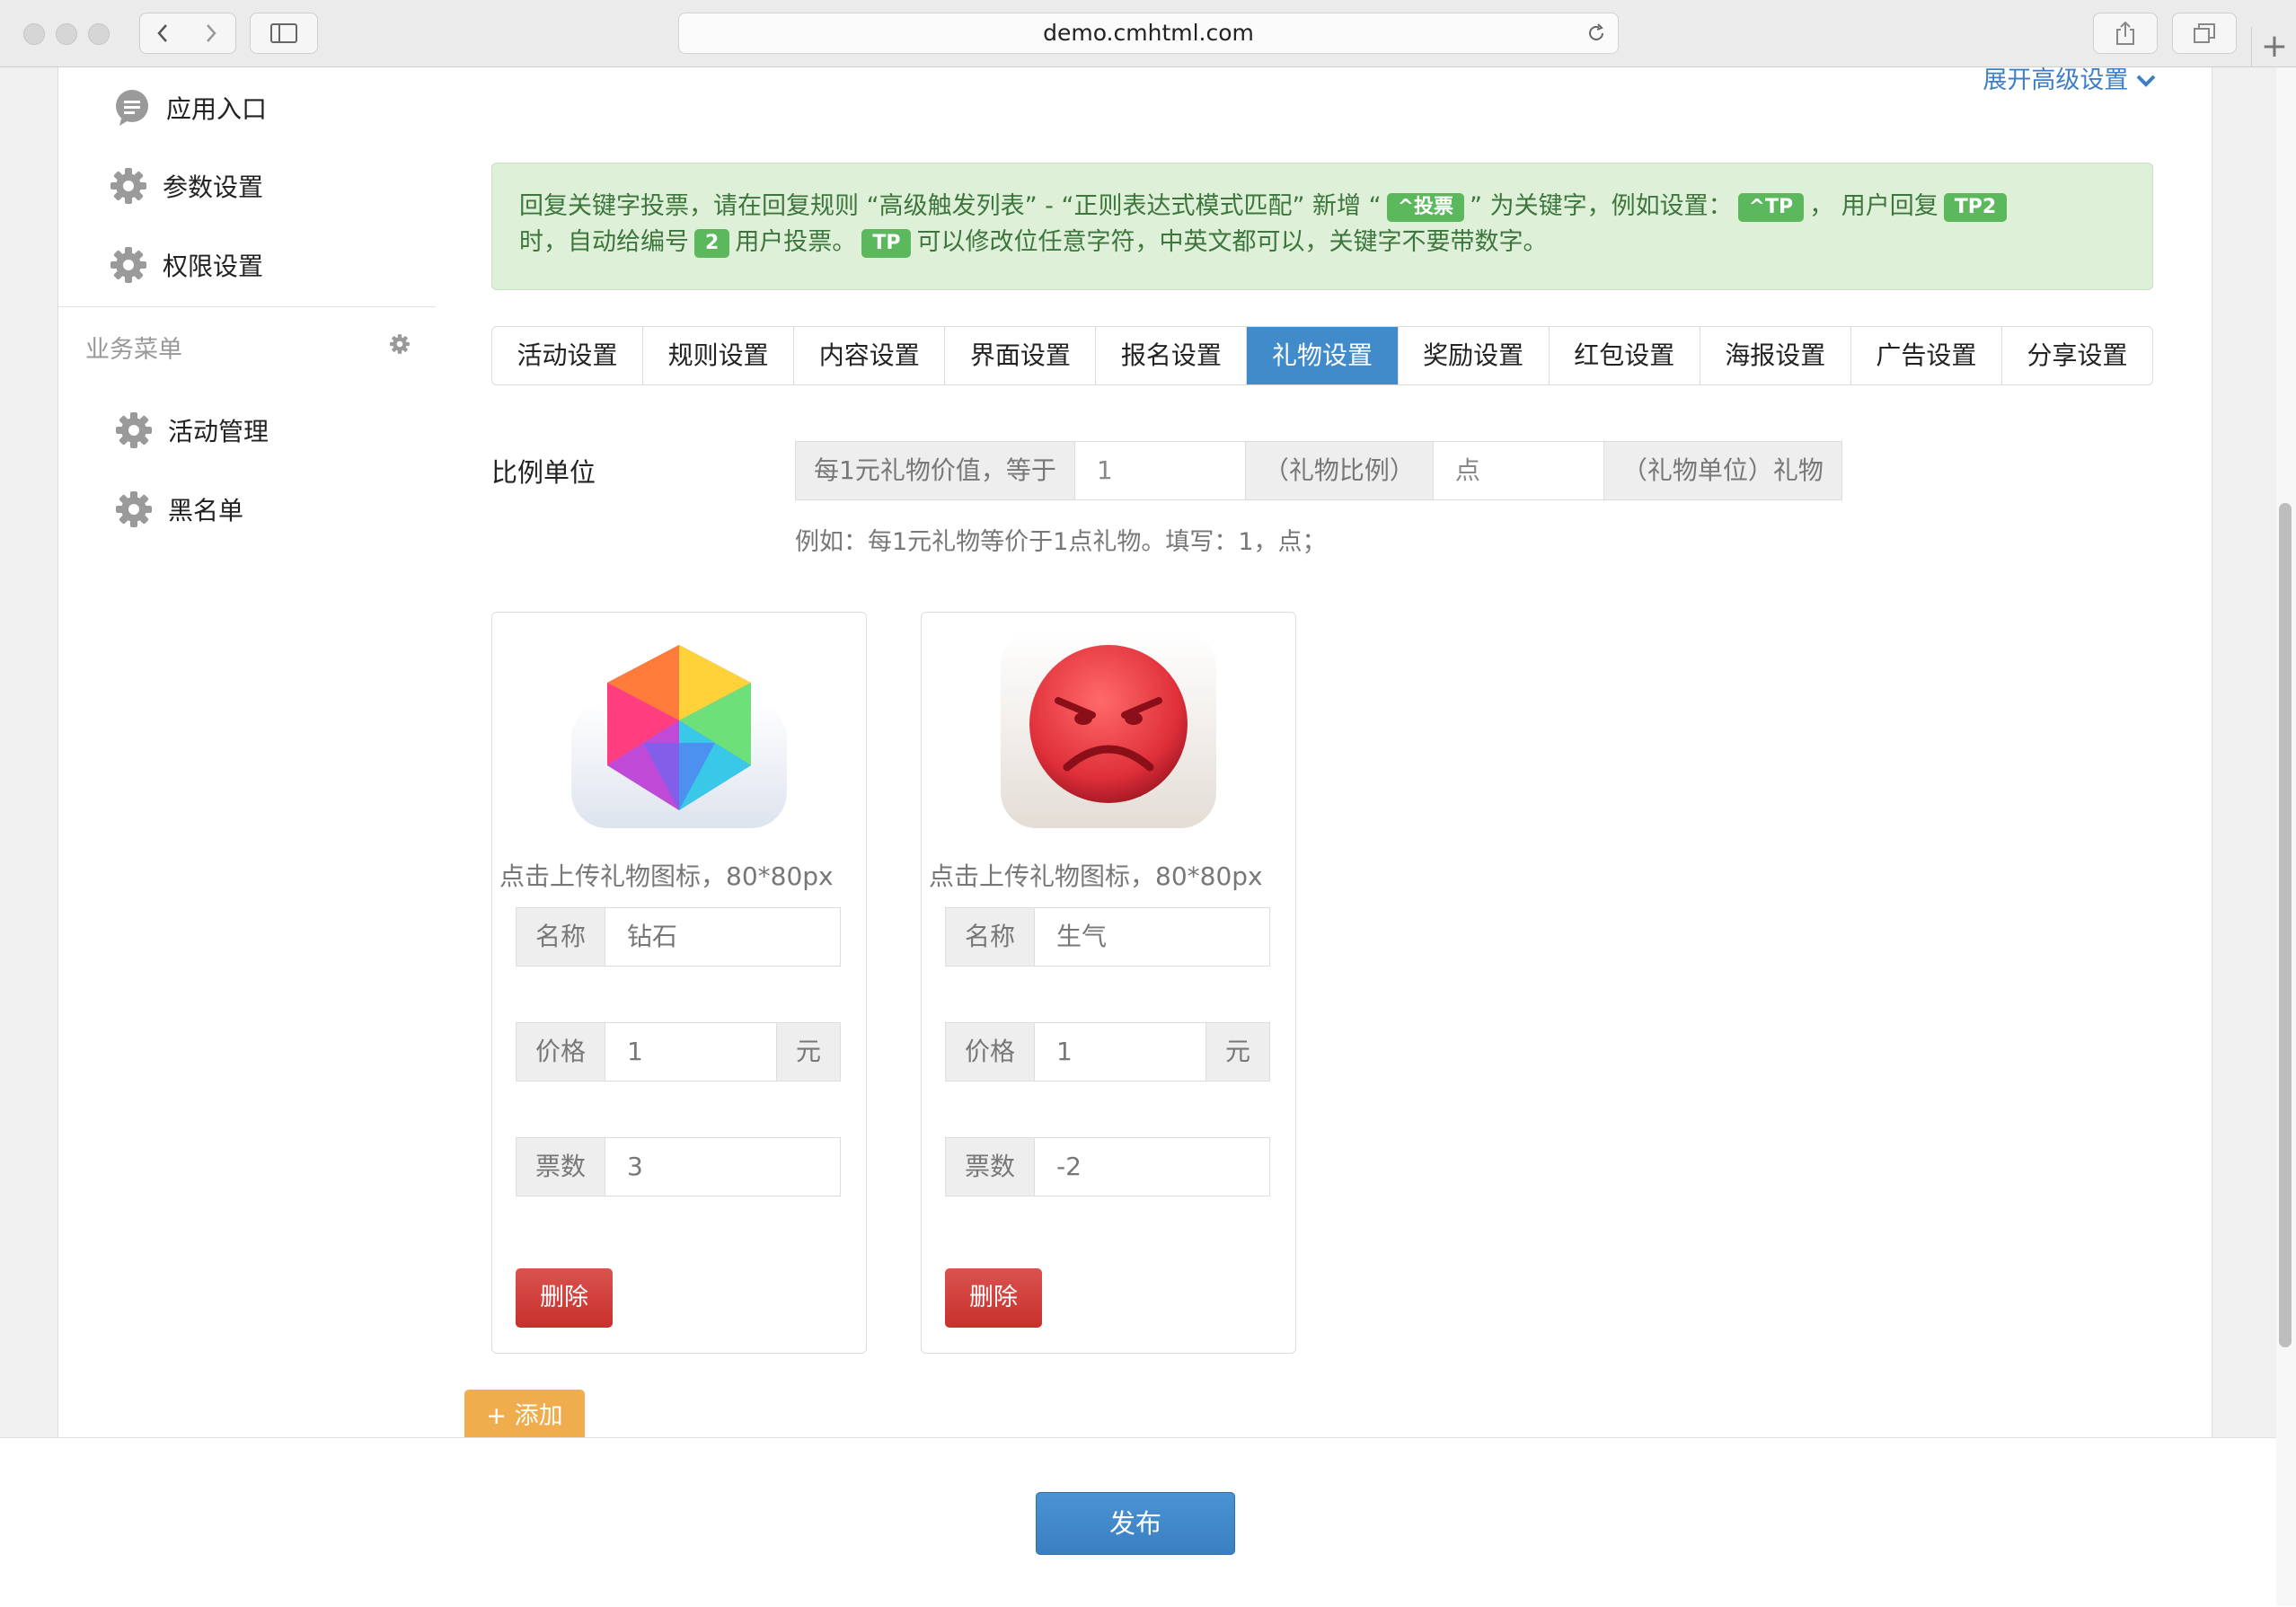  I want to click on ratio-unit-label: 比例单位, so click(544, 472).